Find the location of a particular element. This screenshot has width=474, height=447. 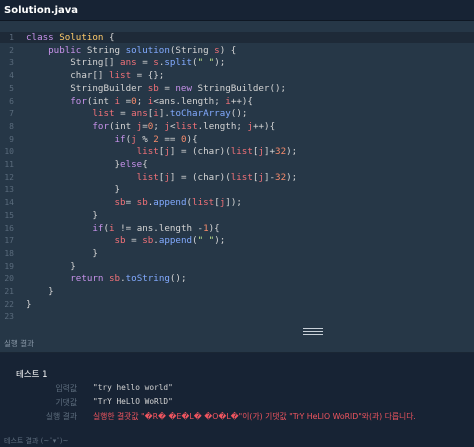

code-token: ]); is located at coordinates (233, 203).